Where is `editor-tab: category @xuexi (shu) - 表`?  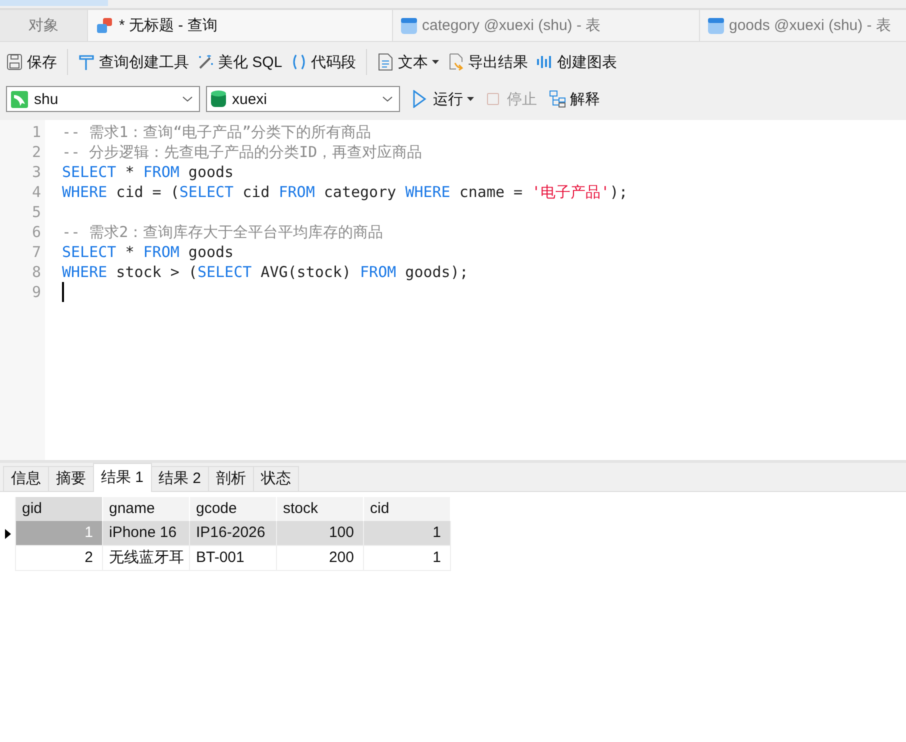 editor-tab: category @xuexi (shu) - 表 is located at coordinates (546, 25).